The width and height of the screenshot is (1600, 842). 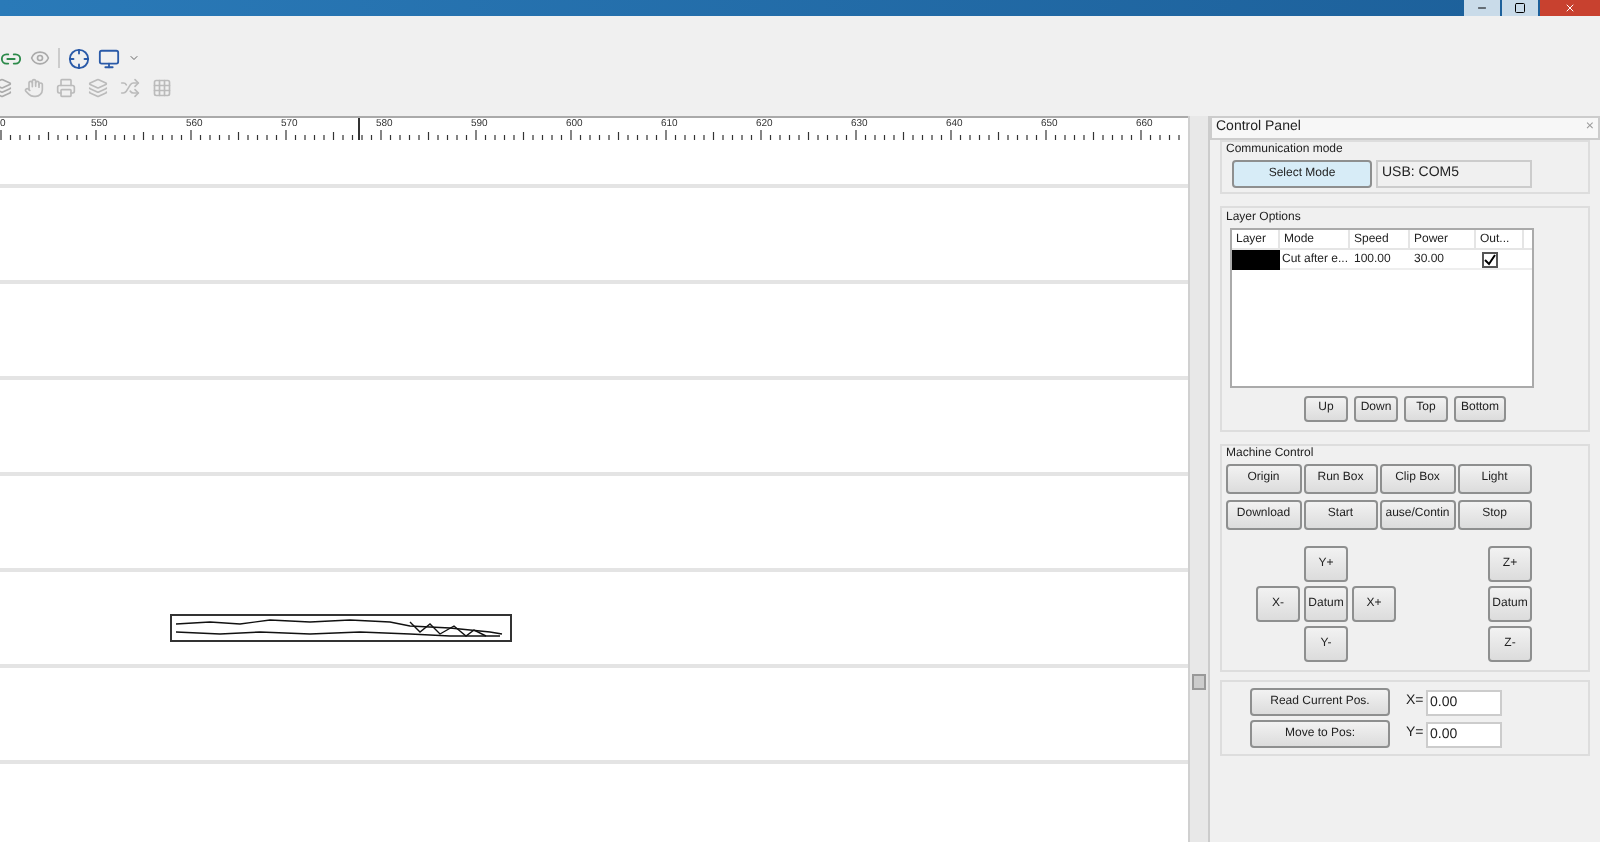 What do you see at coordinates (130, 88) in the screenshot?
I see `shuffle-icon` at bounding box center [130, 88].